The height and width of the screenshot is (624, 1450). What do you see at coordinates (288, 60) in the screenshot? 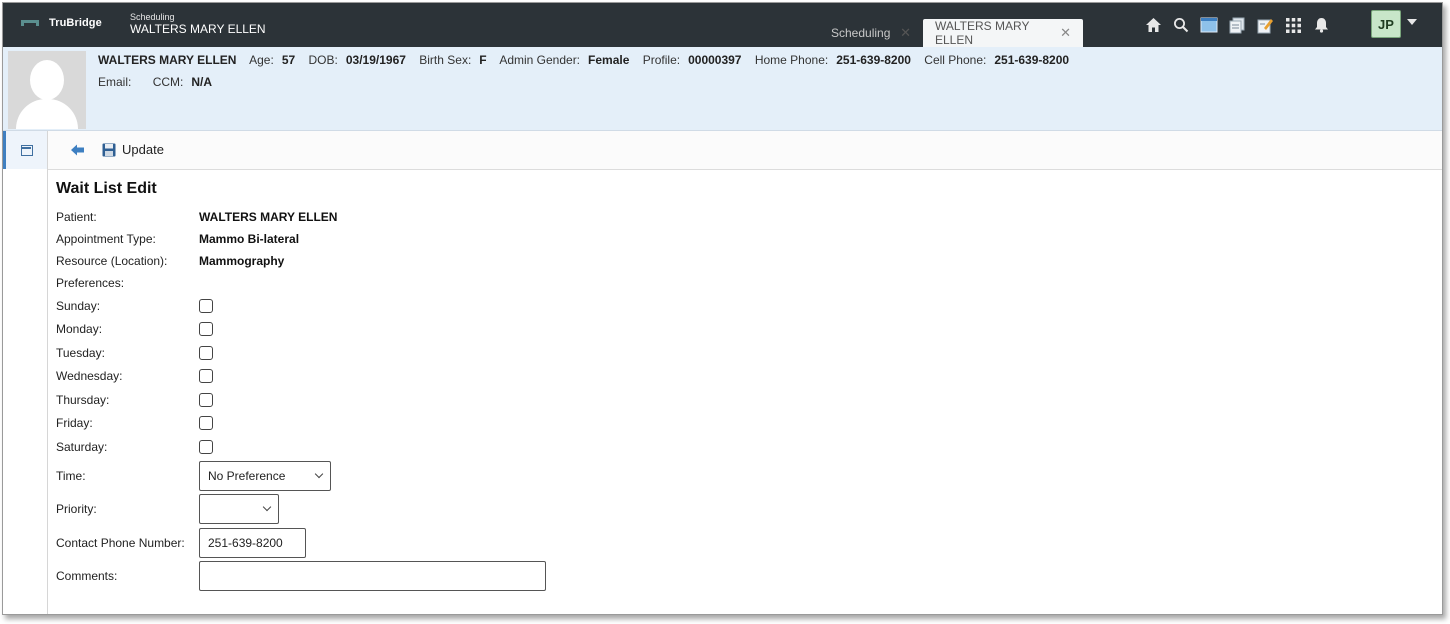
I see `age-value: 57` at bounding box center [288, 60].